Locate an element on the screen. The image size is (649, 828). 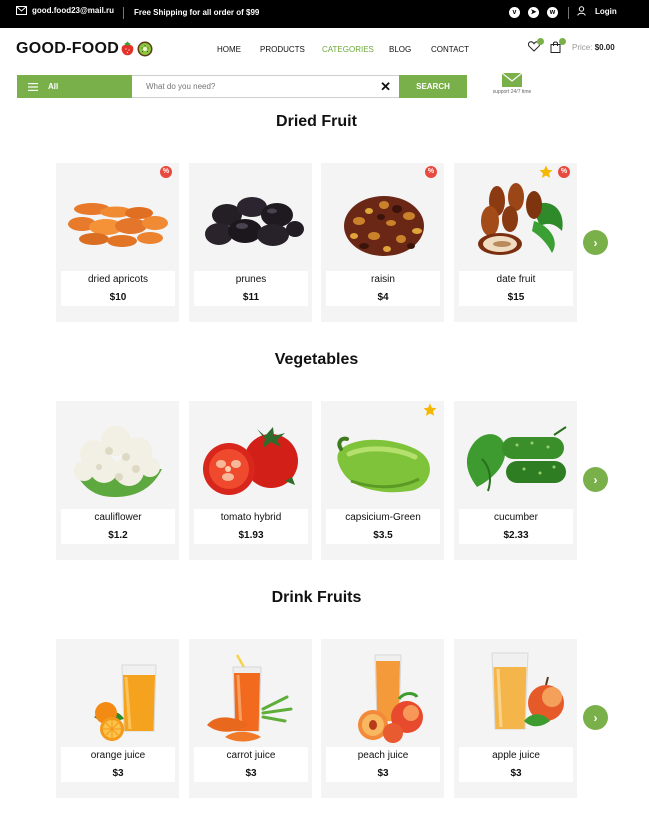
product-image-dried-apricots is located at coordinates (117, 220).